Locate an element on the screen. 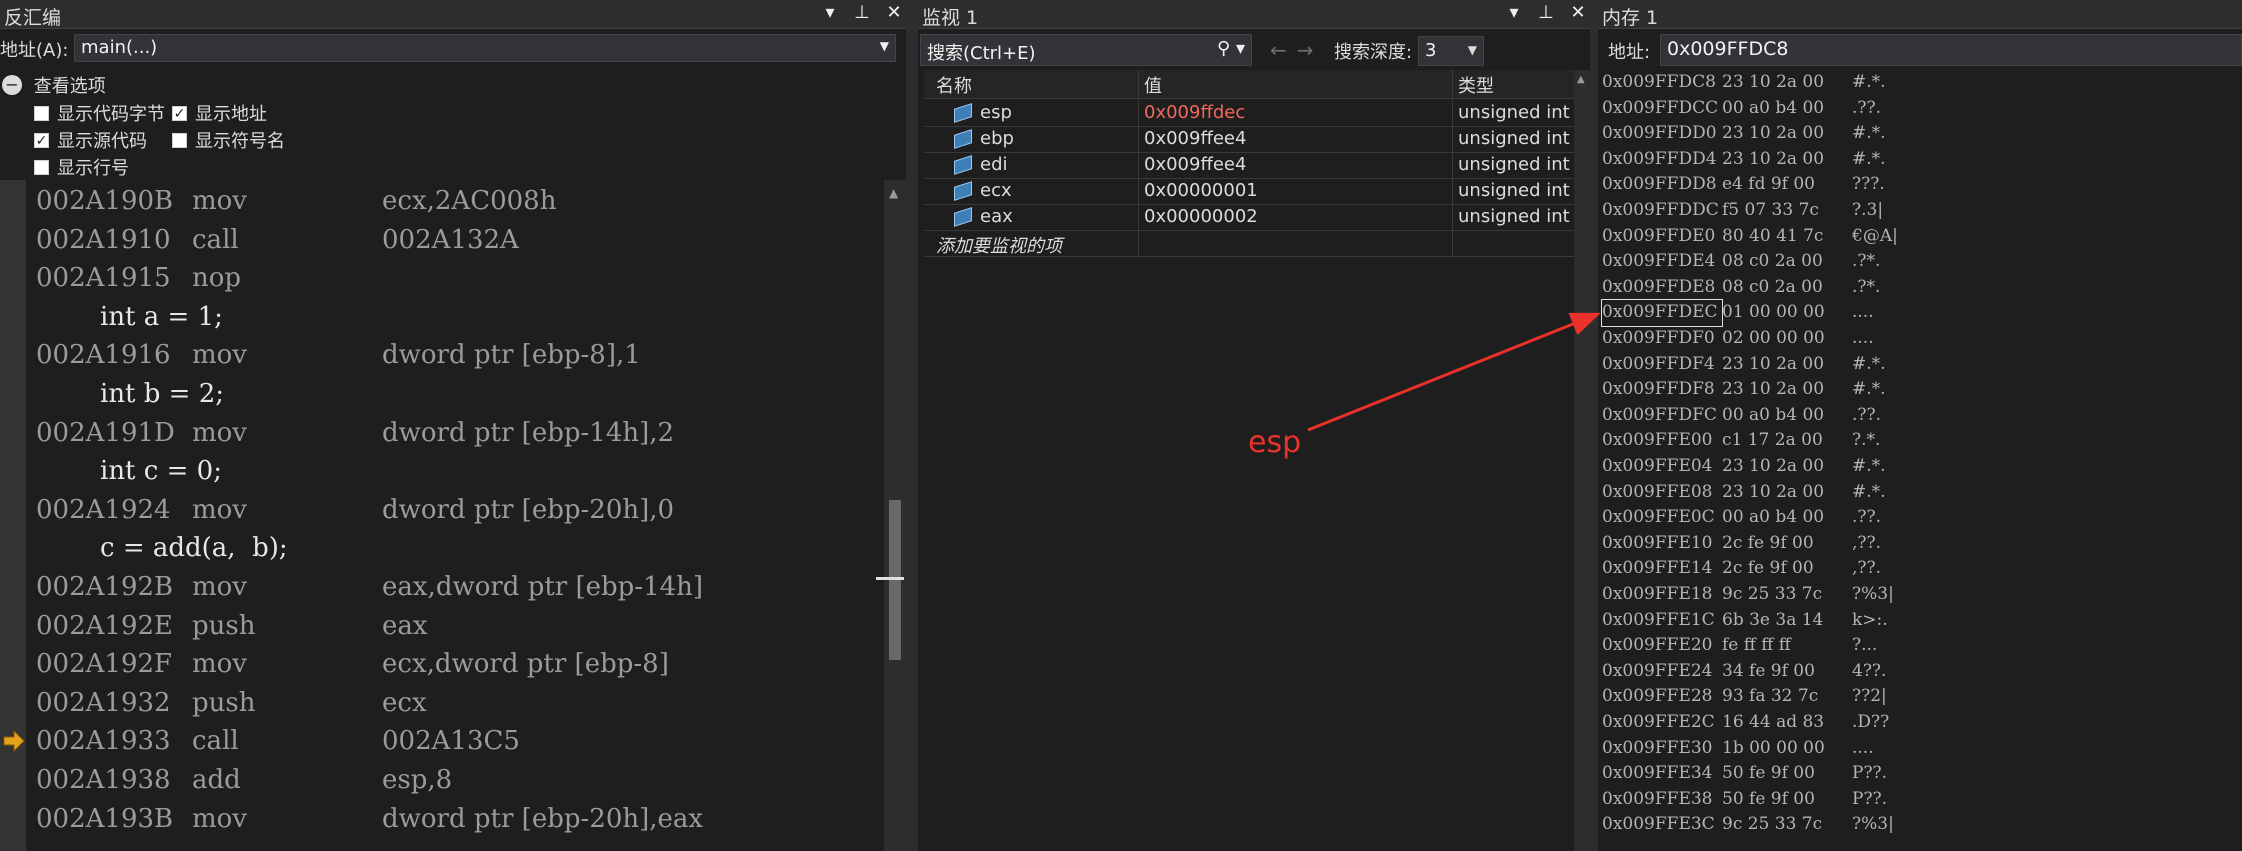 This screenshot has height=851, width=2242. memory-line: 0x009FFDC8 23 10 2a 00 #.*. is located at coordinates (1744, 83).